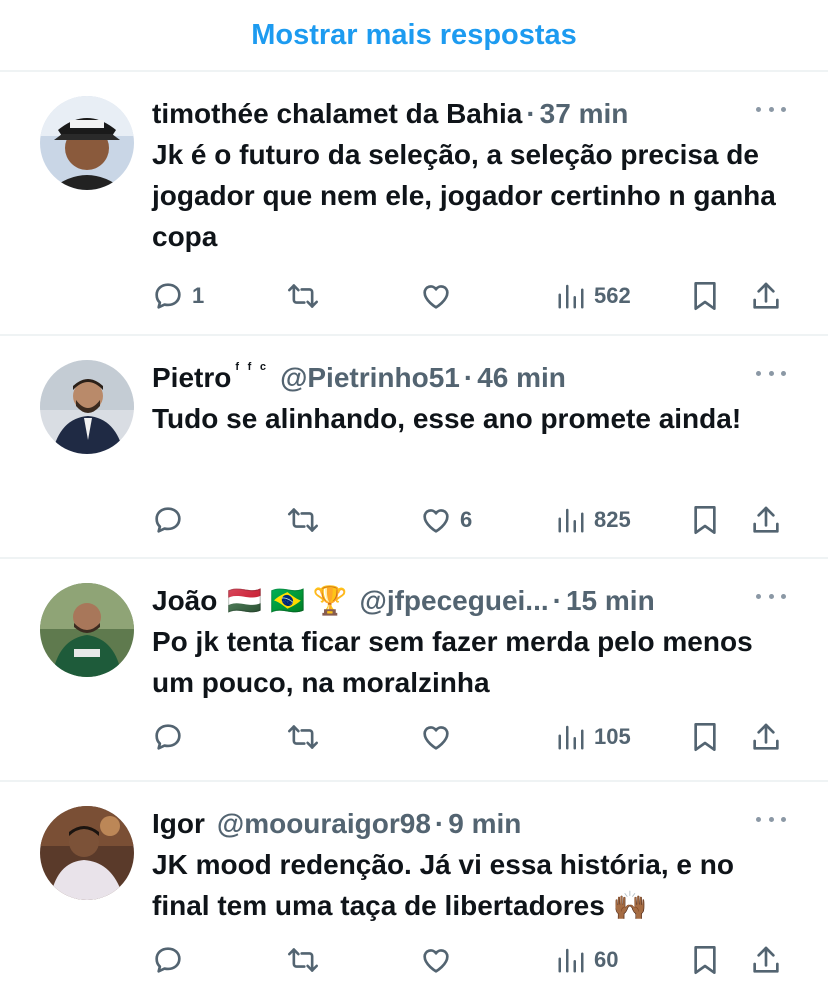 Image resolution: width=828 pixels, height=1004 pixels. Describe the element at coordinates (287, 600) in the screenshot. I see `profile-emoji-flags: 🇭🇺 🇧🇷 🏆` at that location.